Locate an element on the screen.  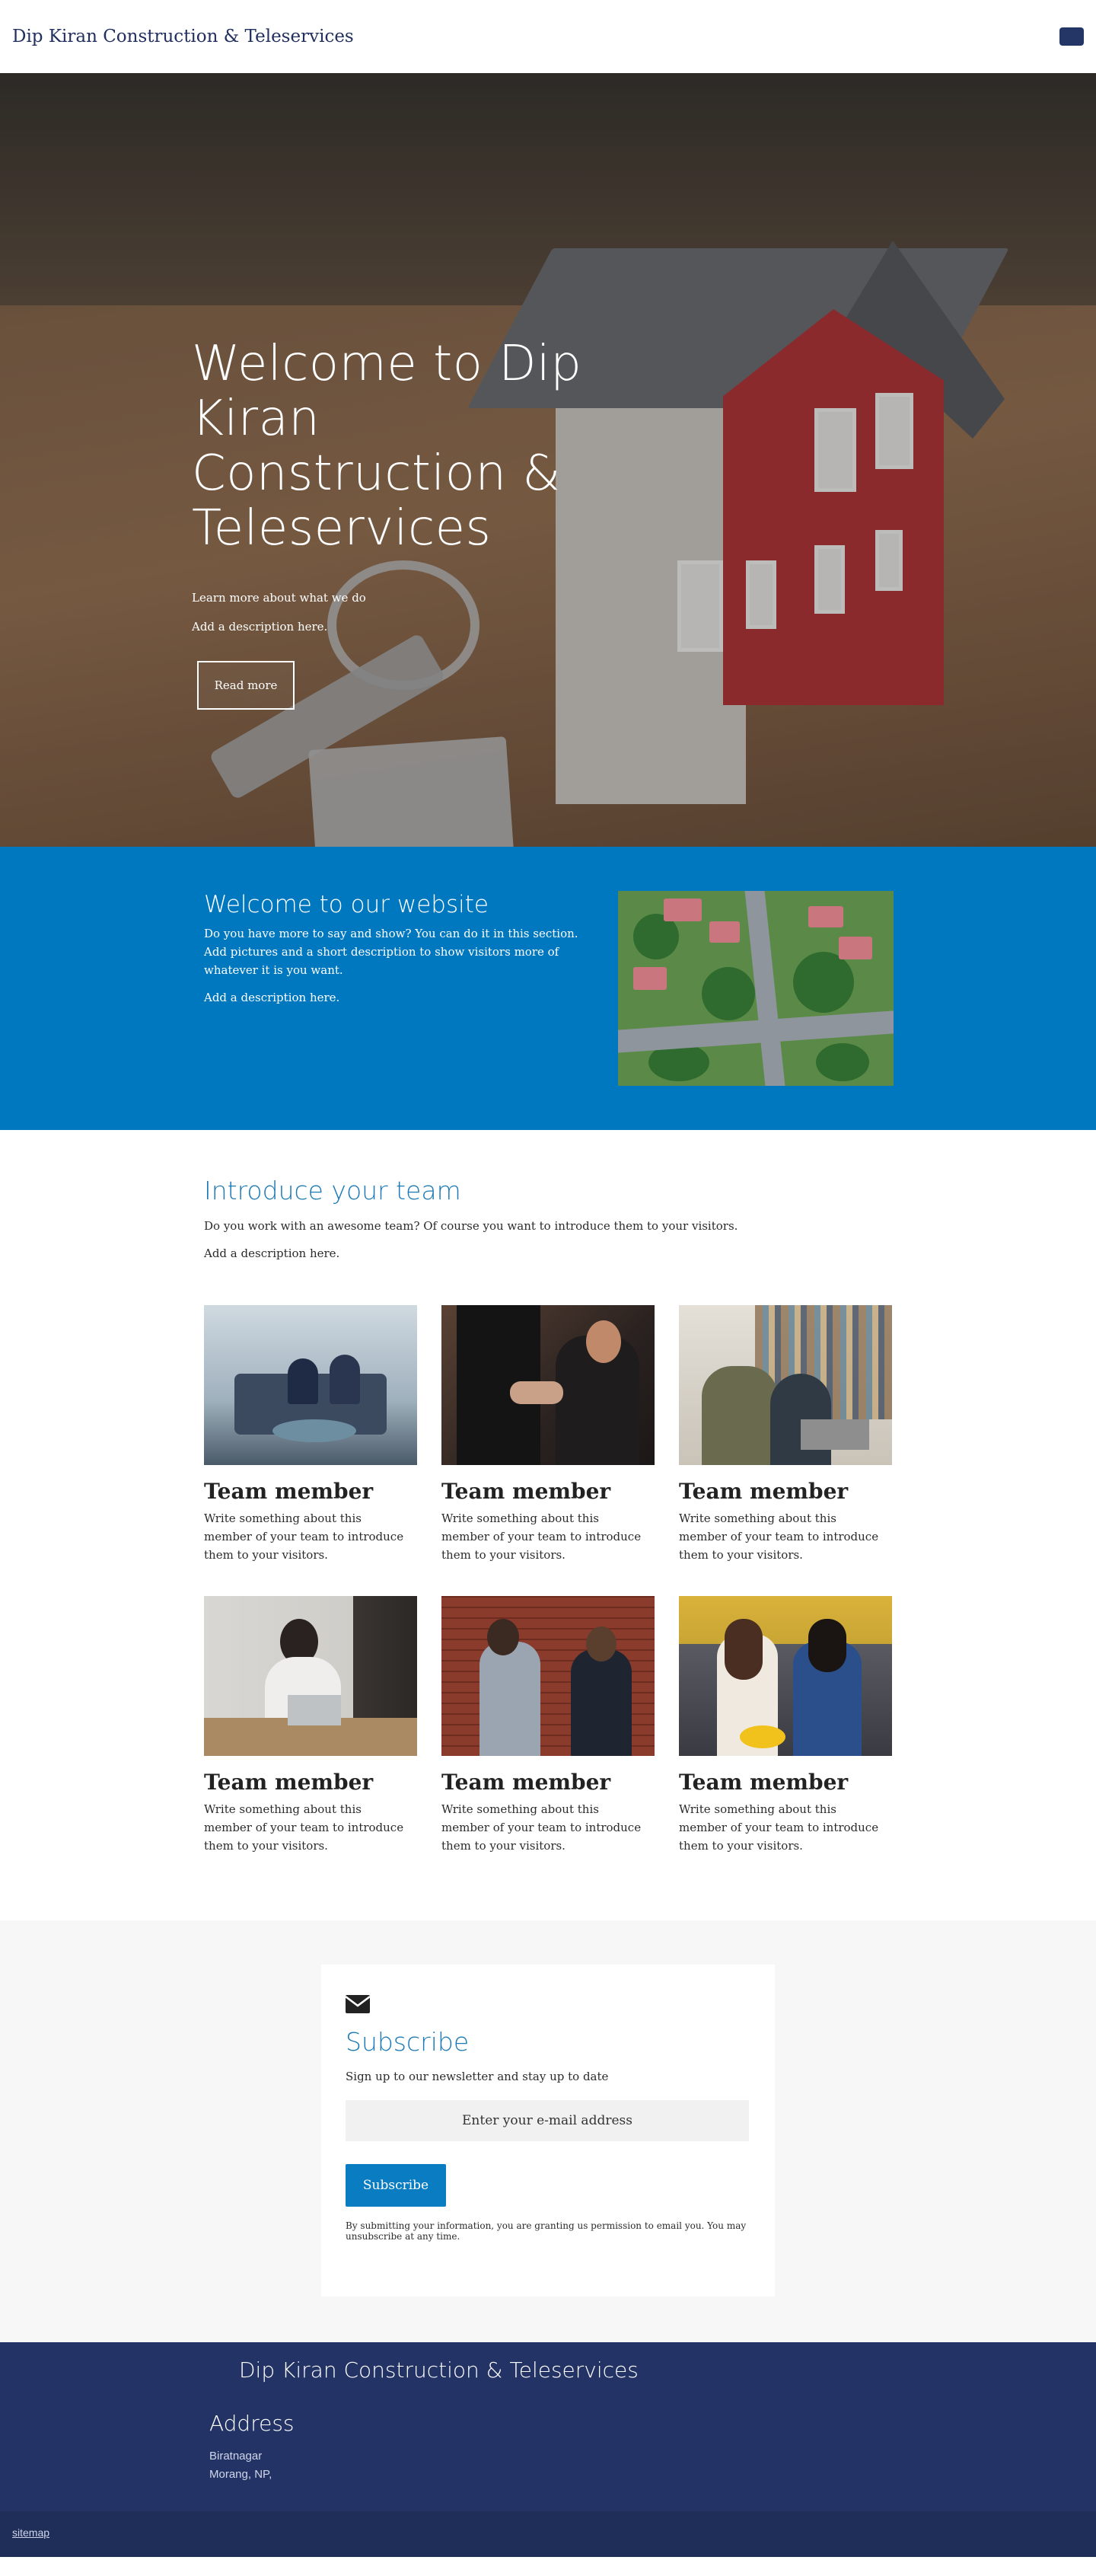
hamburger-menu-icon is located at coordinates (1071, 36).